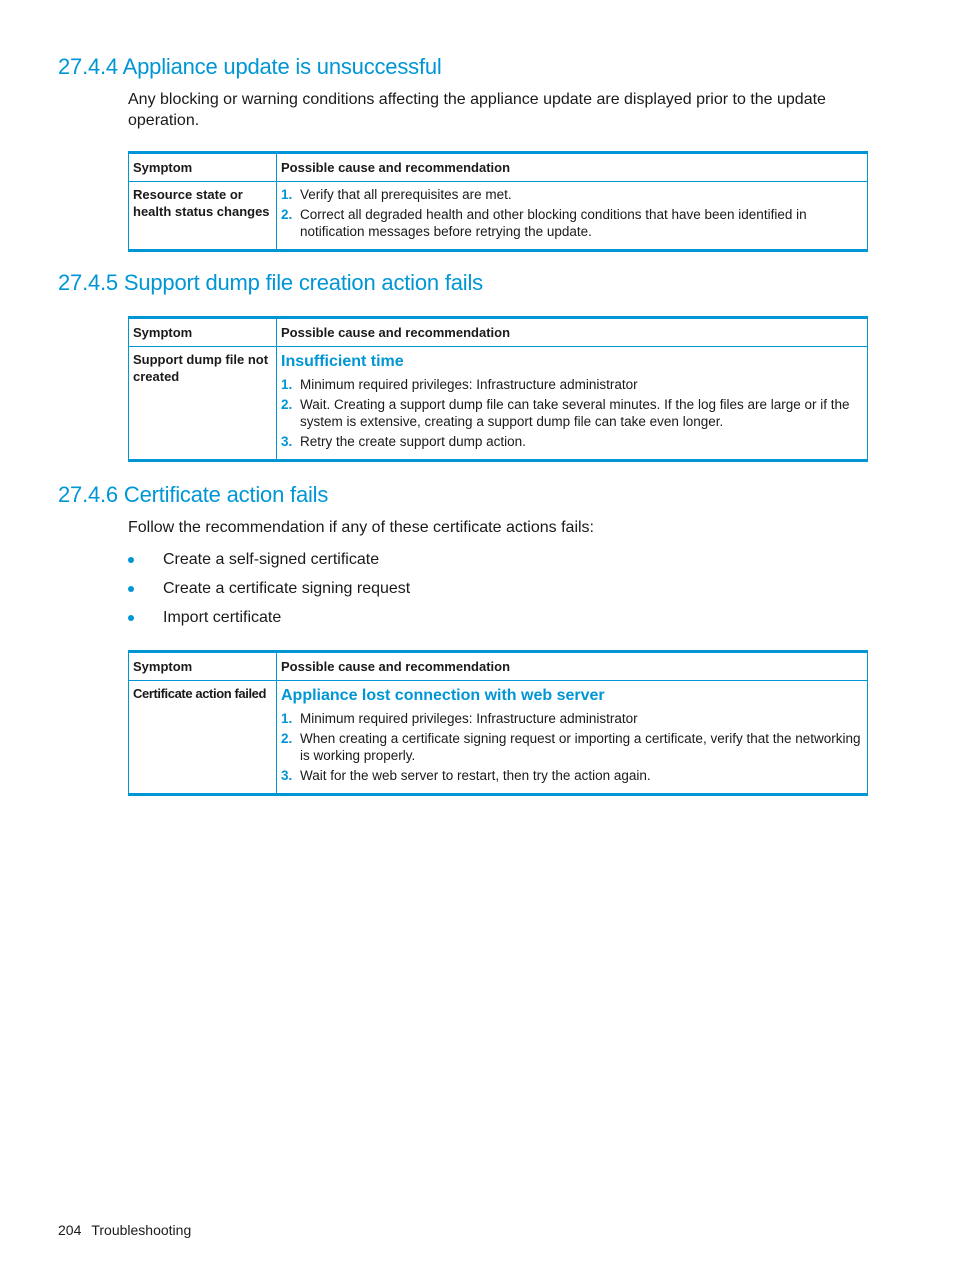  I want to click on step-item: 1. Verify that all prerequisites are met., so click(572, 194).